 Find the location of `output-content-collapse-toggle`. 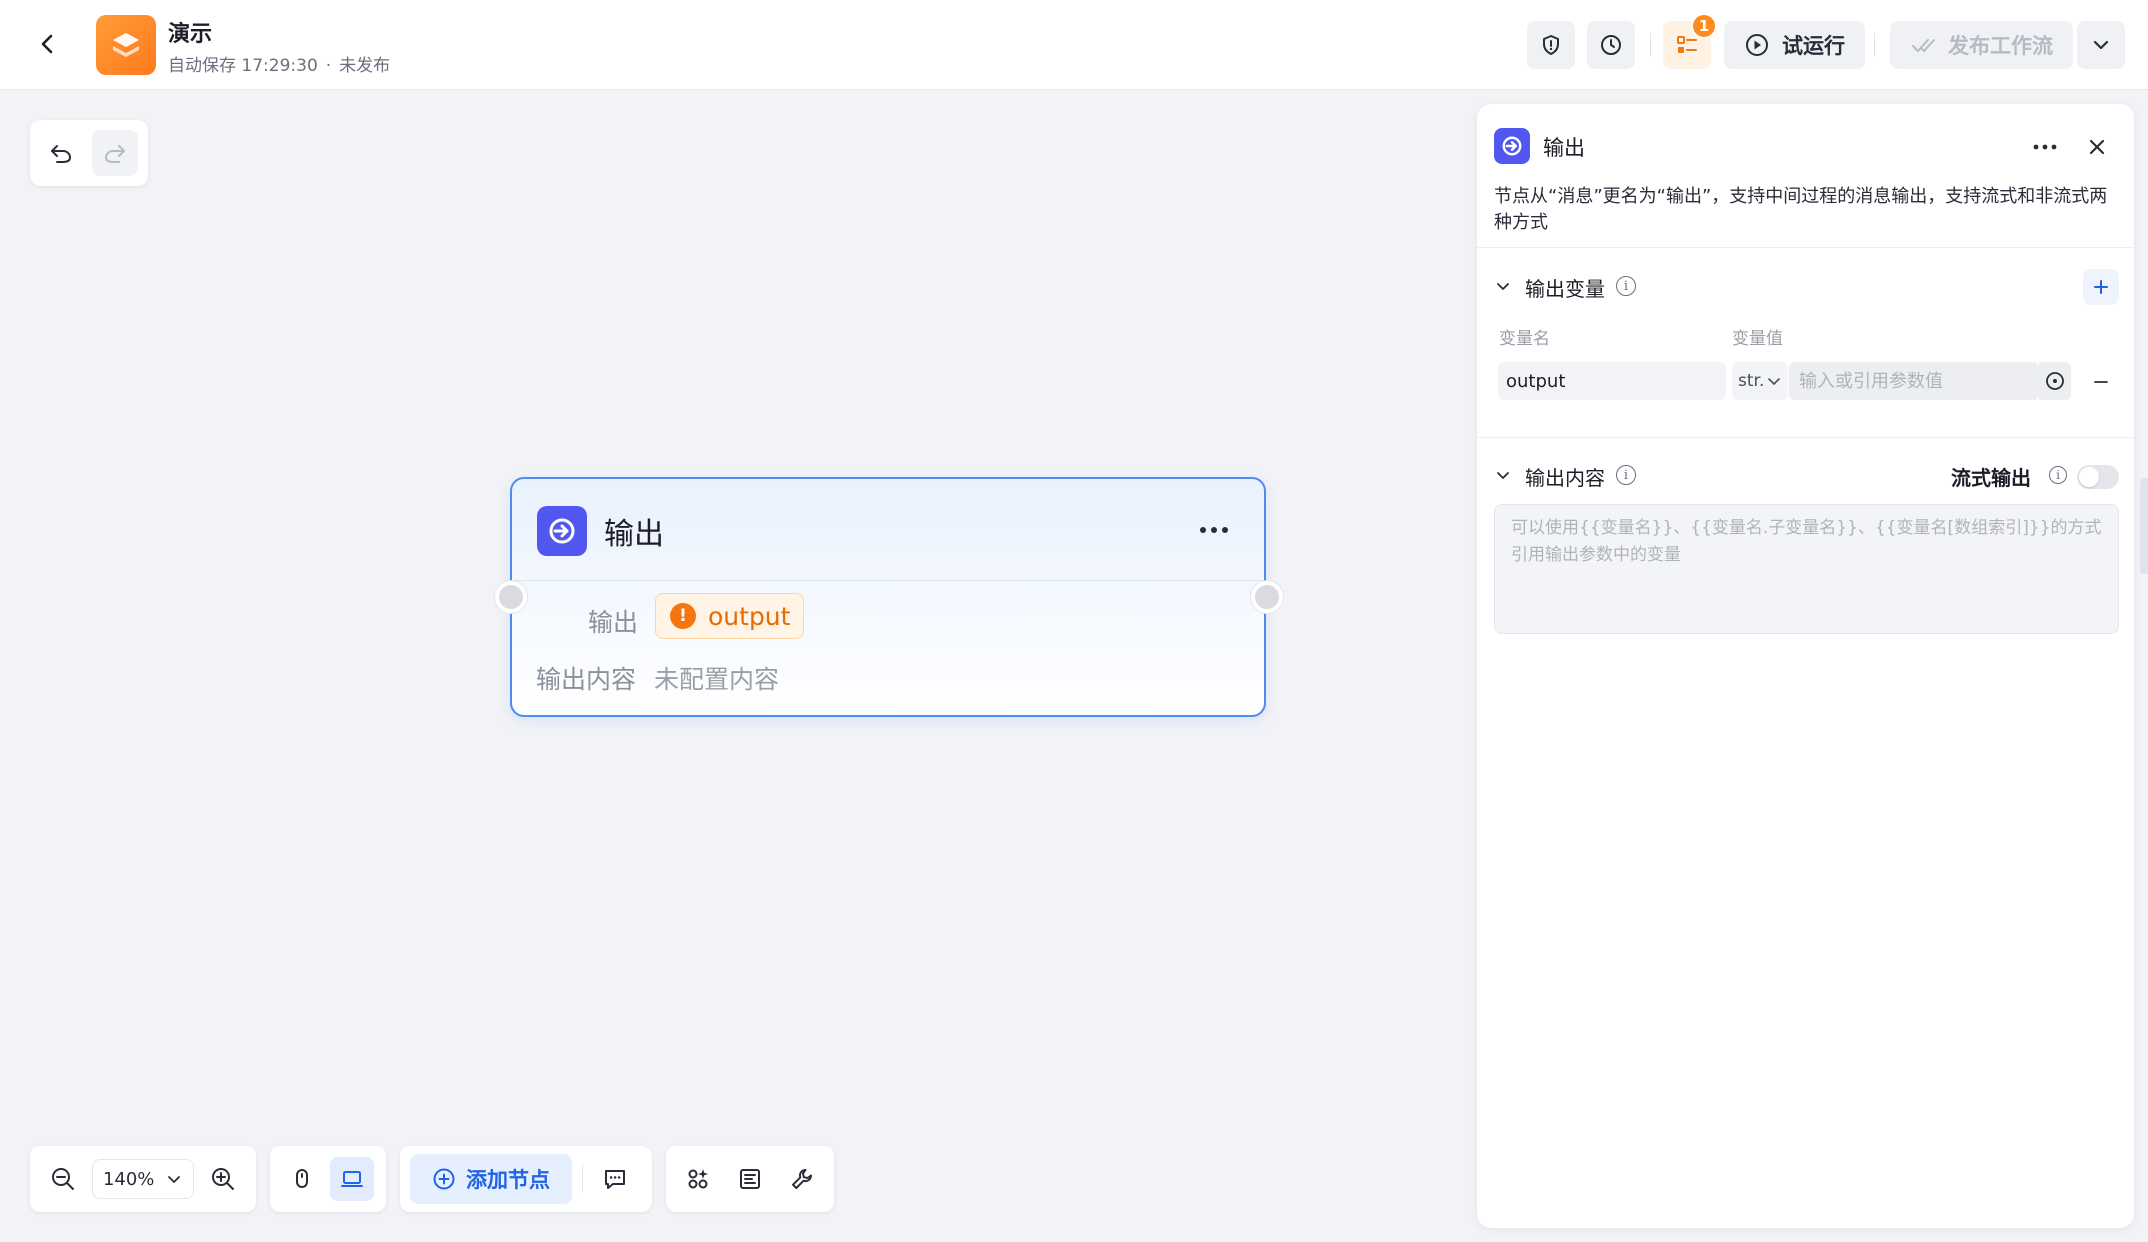

output-content-collapse-toggle is located at coordinates (1503, 475).